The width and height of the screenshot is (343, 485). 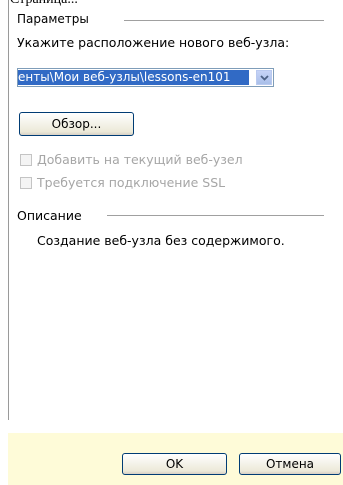 What do you see at coordinates (161, 240) in the screenshot?
I see `description-text: Создание веб-узла без содержимого.` at bounding box center [161, 240].